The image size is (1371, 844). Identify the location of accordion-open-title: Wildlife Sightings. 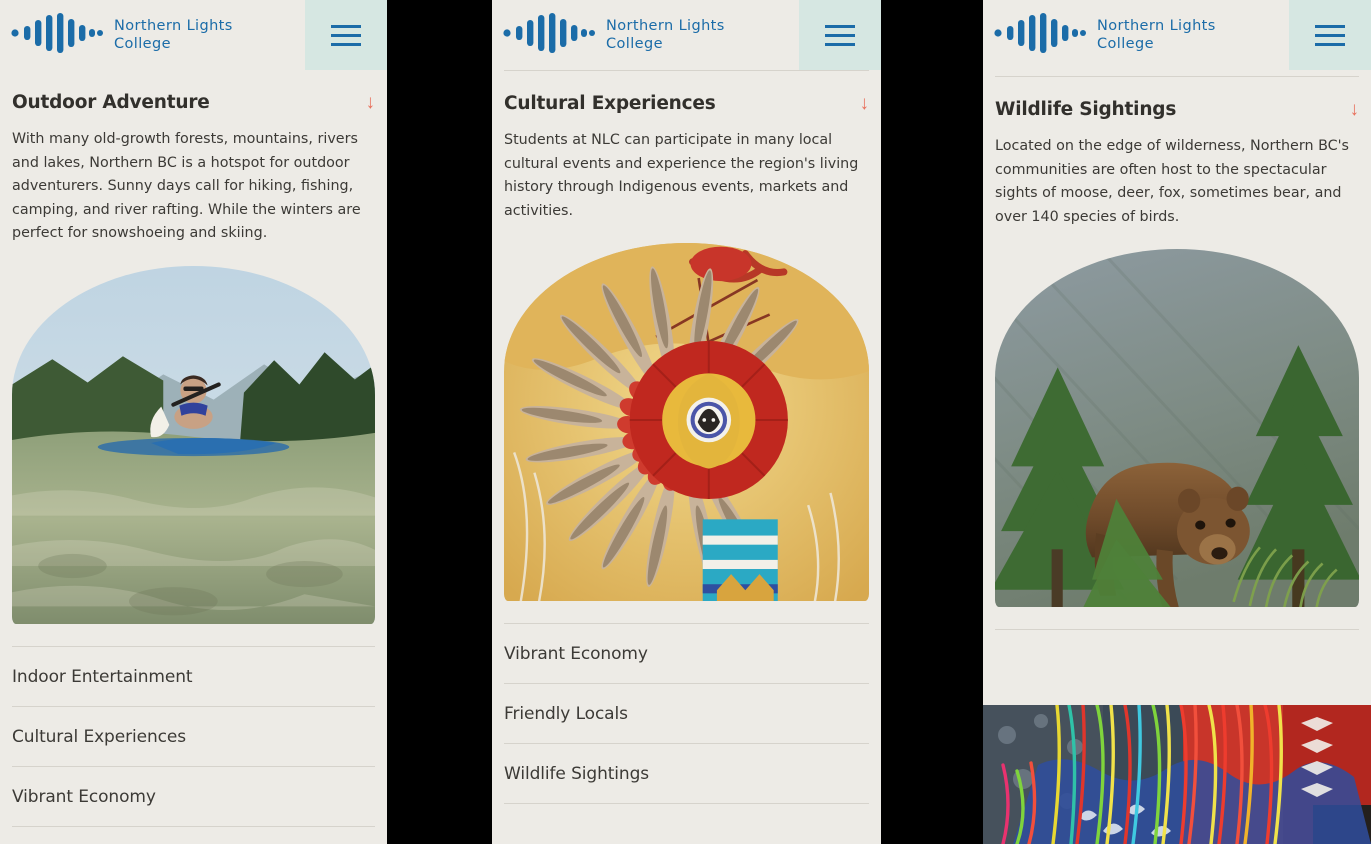
(1086, 109).